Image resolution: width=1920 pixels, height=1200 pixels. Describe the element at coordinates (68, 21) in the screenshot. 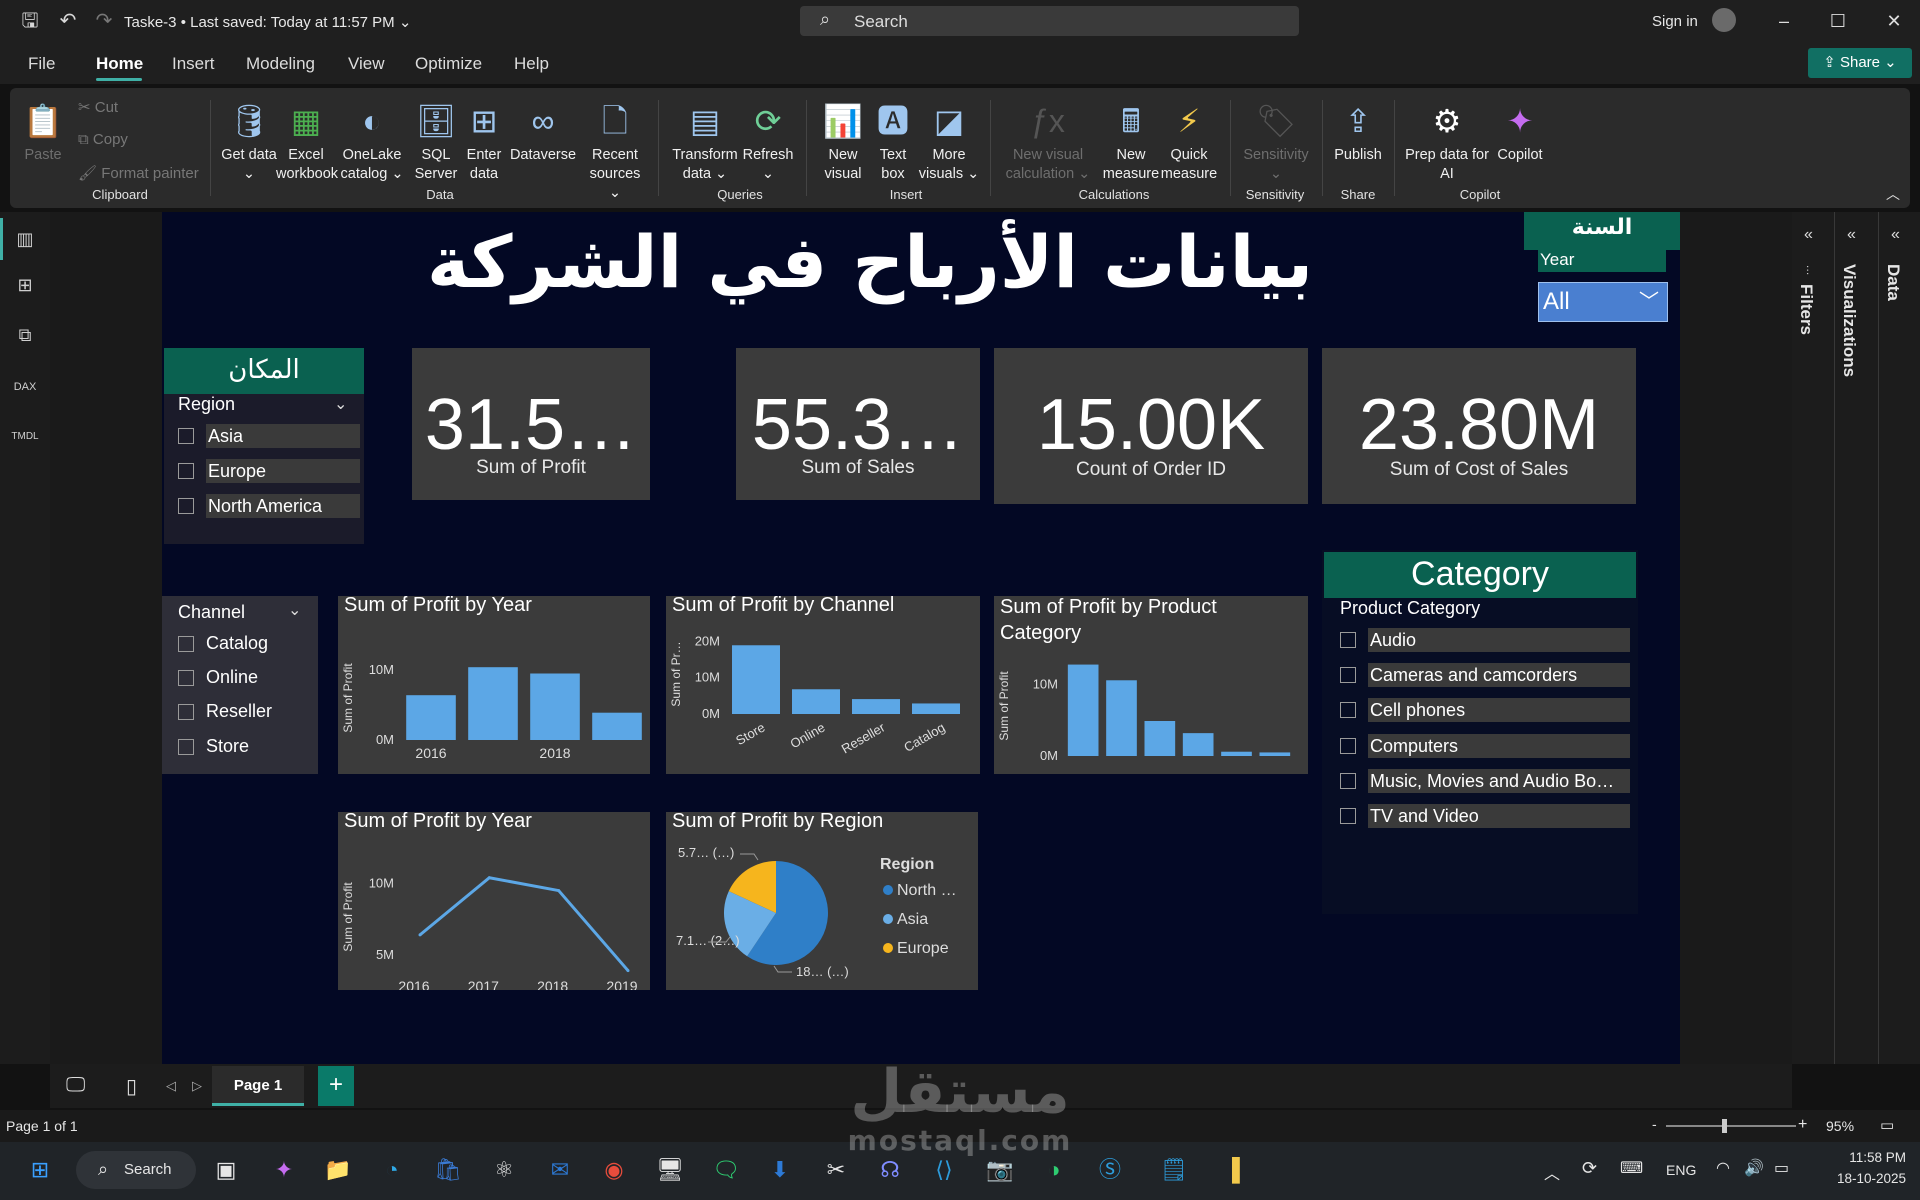

I see `undo-icon: ↶` at that location.